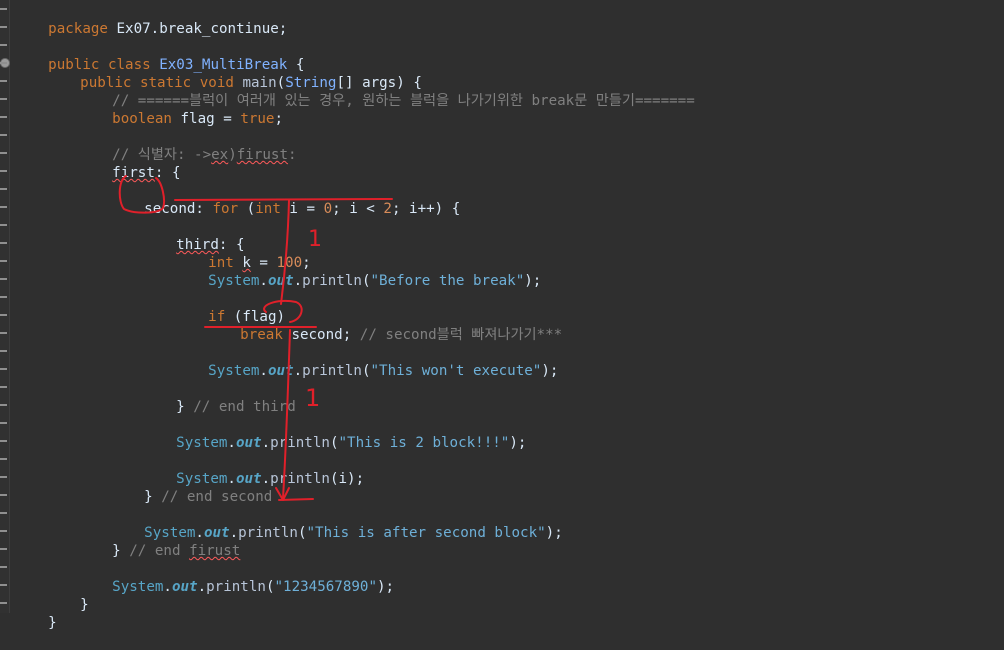 The image size is (1004, 650). What do you see at coordinates (447, 281) in the screenshot?
I see `string-literal: "Before the break"` at bounding box center [447, 281].